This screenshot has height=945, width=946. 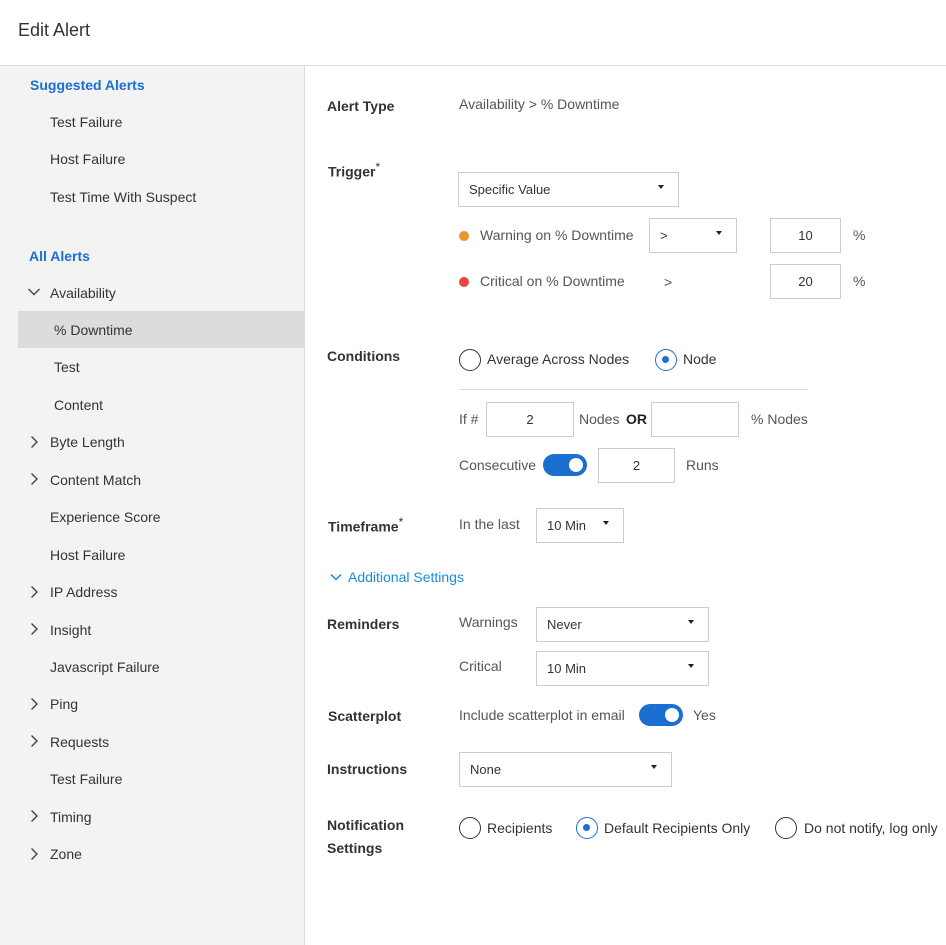 I want to click on default-recipients-label: Default Recipients Only, so click(x=677, y=828).